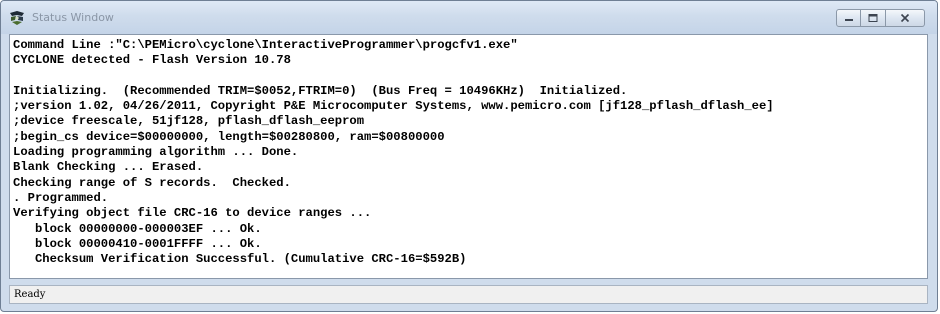 Image resolution: width=940 pixels, height=314 pixels. Describe the element at coordinates (61, 197) in the screenshot. I see `console-line: . Programmed.` at that location.